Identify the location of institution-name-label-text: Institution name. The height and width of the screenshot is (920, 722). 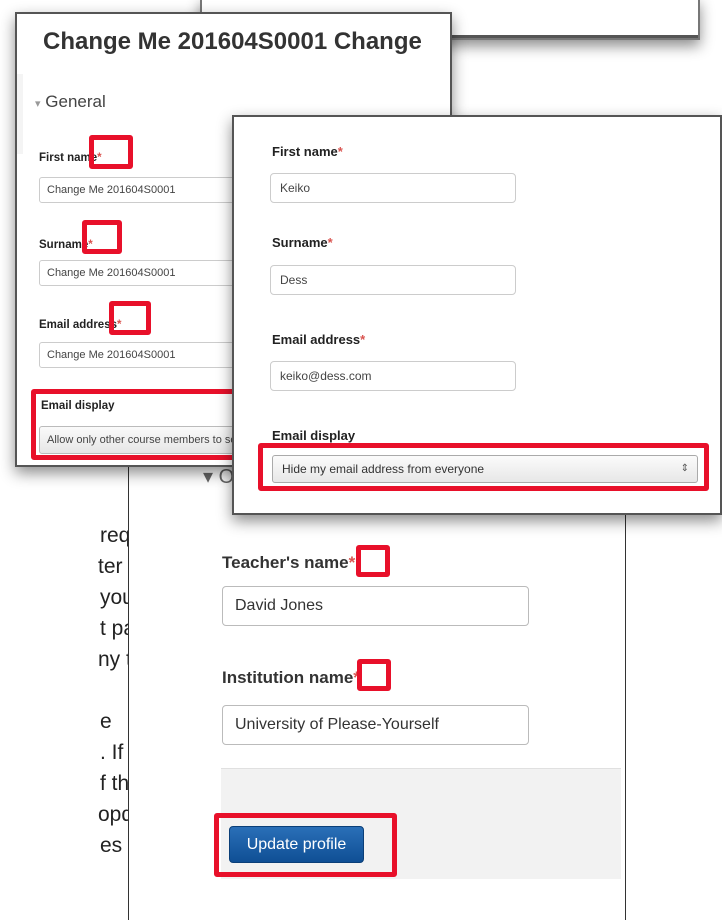
(288, 677).